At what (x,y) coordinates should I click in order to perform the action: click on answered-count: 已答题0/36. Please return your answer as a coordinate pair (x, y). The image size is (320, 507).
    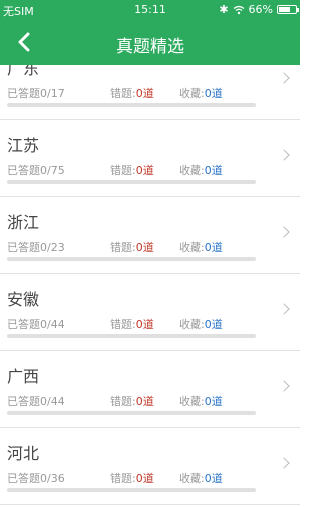
    Looking at the image, I should click on (36, 478).